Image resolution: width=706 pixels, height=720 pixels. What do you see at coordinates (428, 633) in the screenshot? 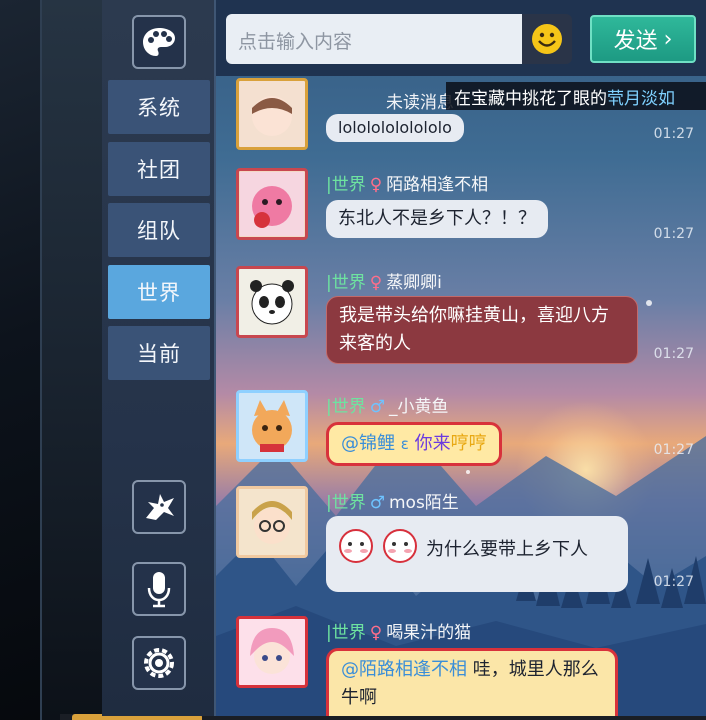
I see `sender-name: 喝果汁的猫` at bounding box center [428, 633].